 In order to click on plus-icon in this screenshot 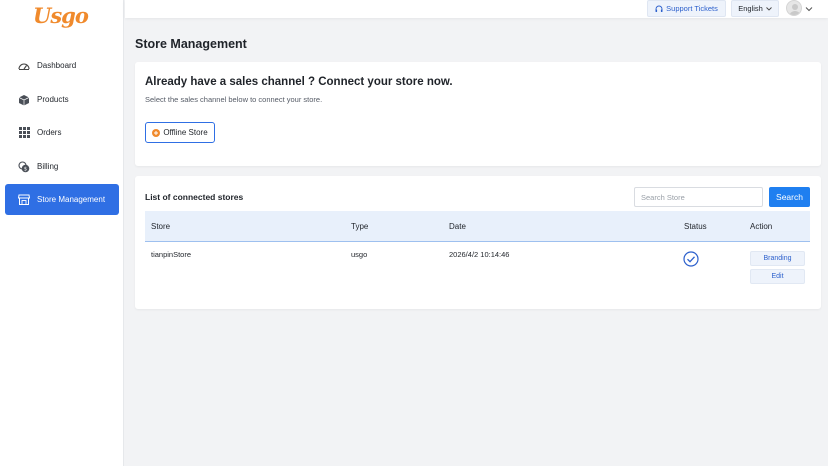, I will do `click(156, 132)`.